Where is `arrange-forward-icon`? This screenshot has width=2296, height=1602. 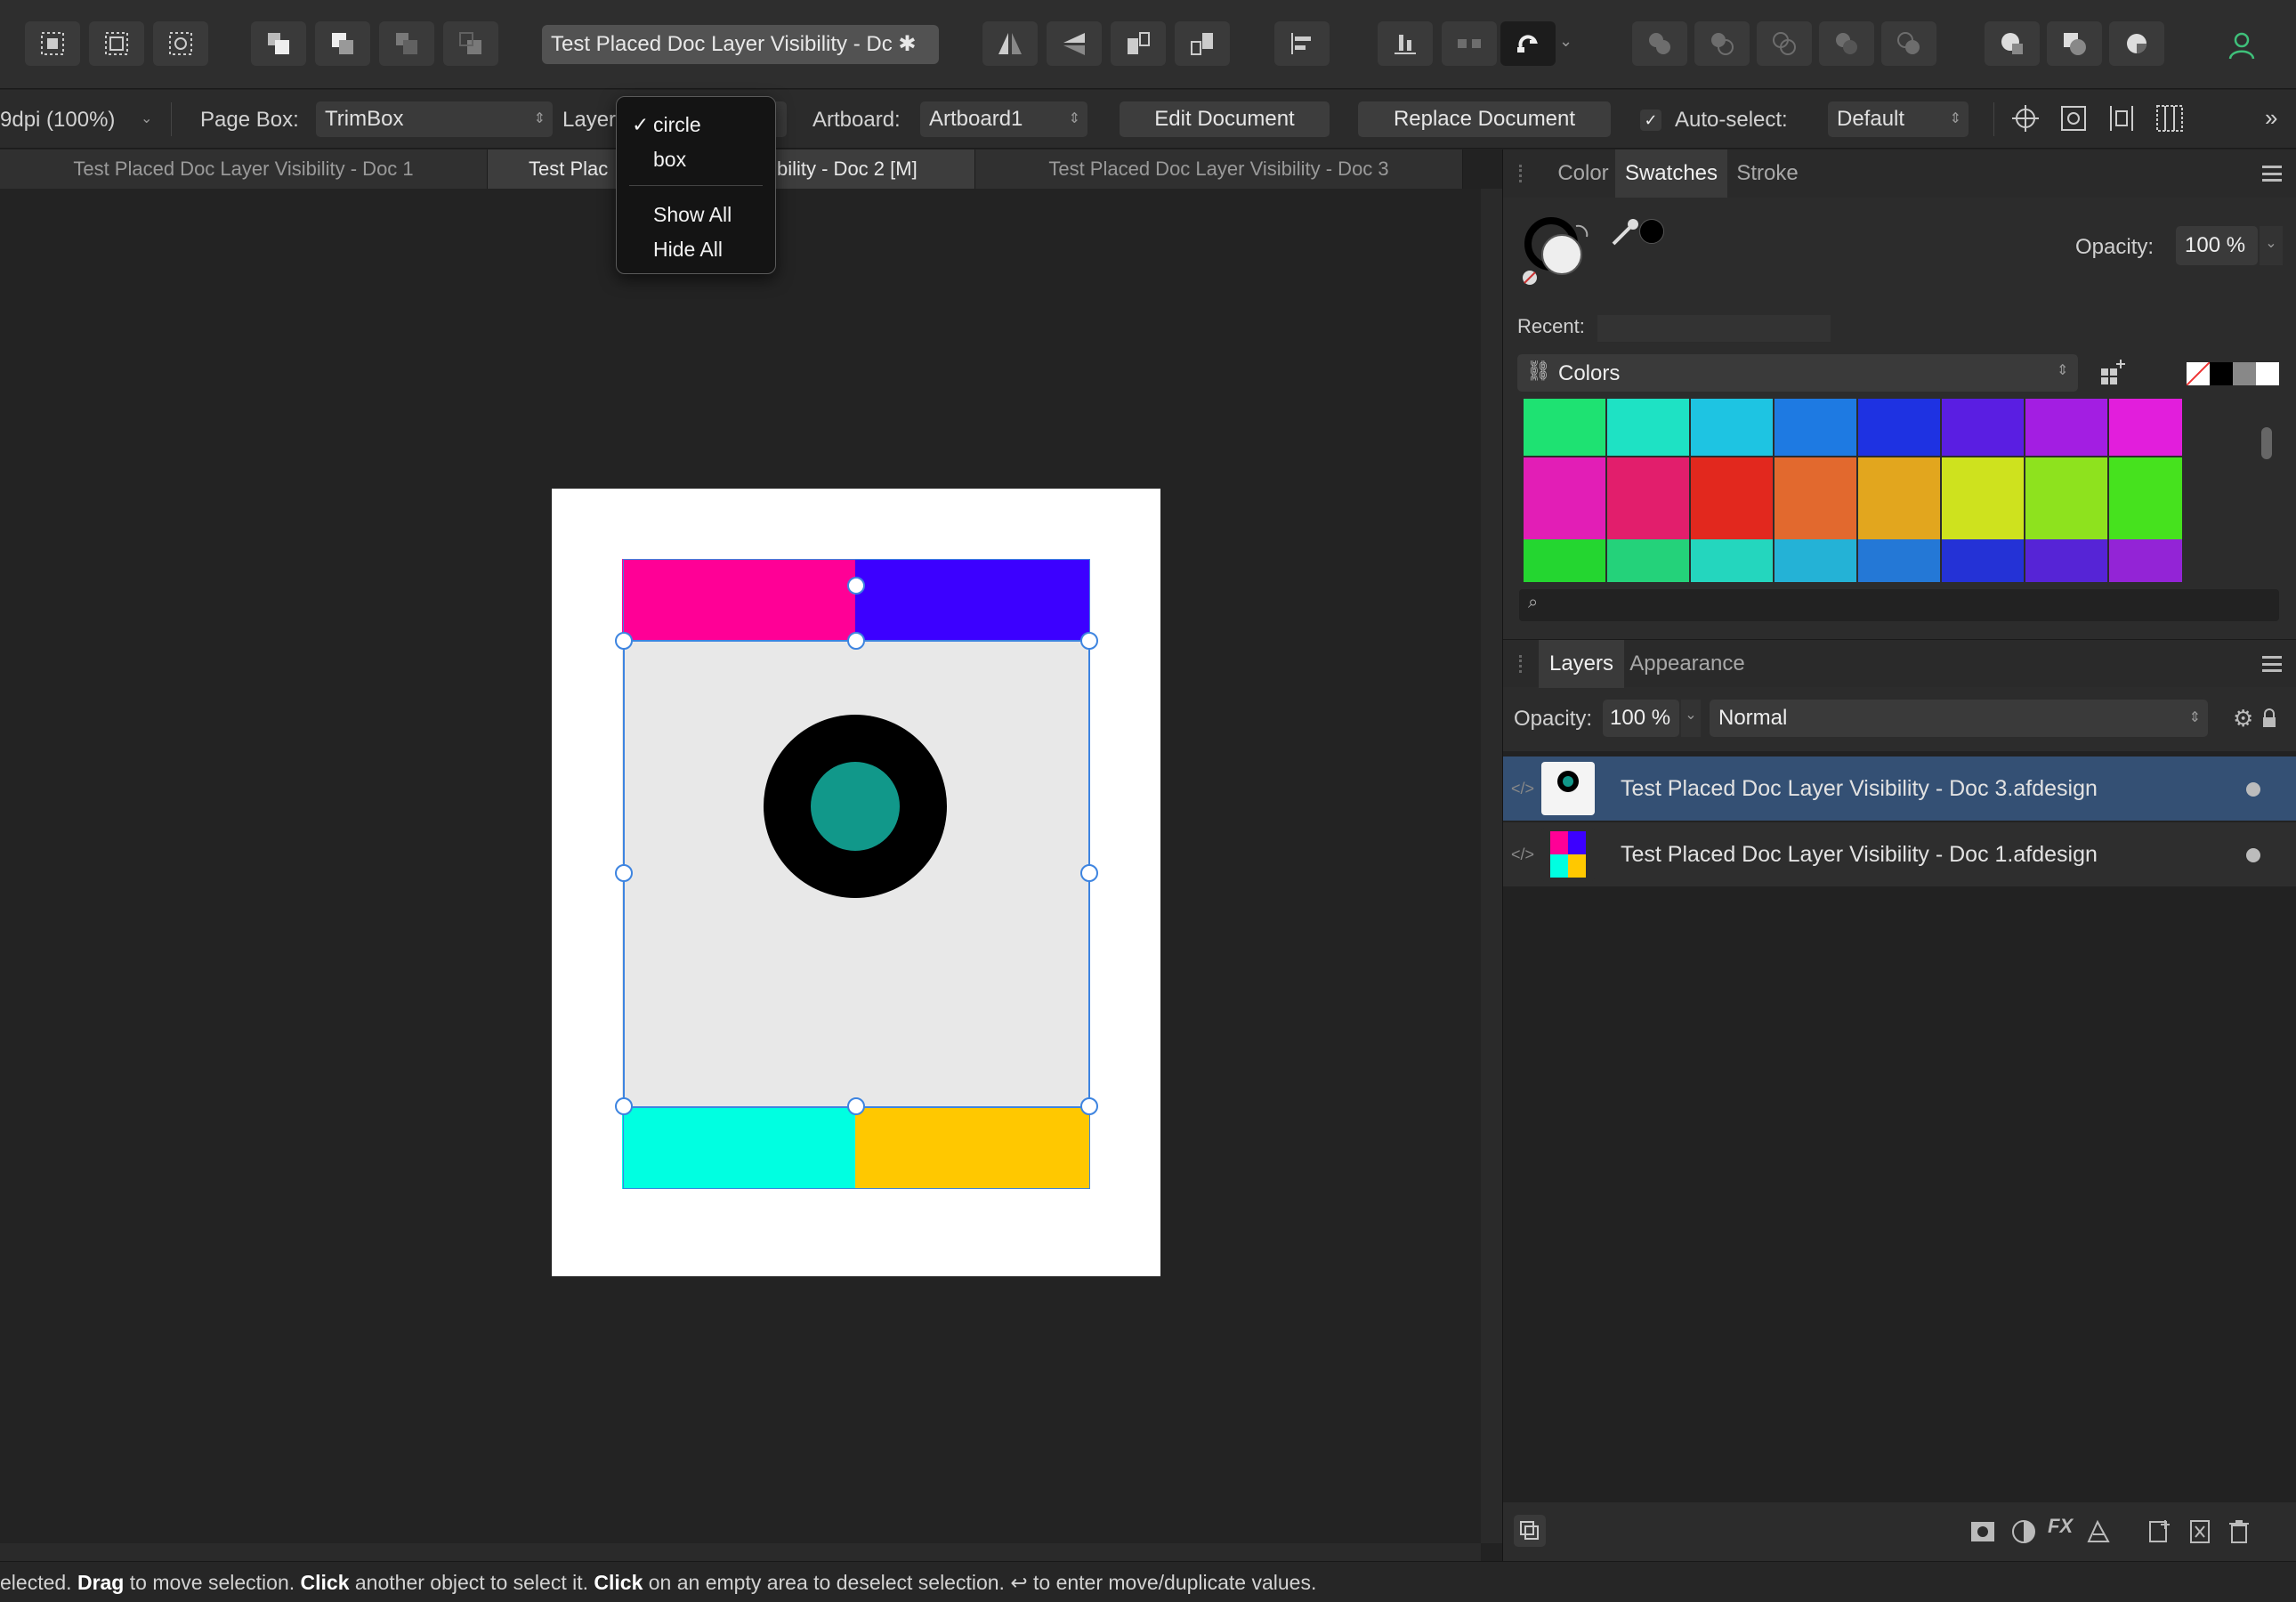
arrange-forward-icon is located at coordinates (342, 44).